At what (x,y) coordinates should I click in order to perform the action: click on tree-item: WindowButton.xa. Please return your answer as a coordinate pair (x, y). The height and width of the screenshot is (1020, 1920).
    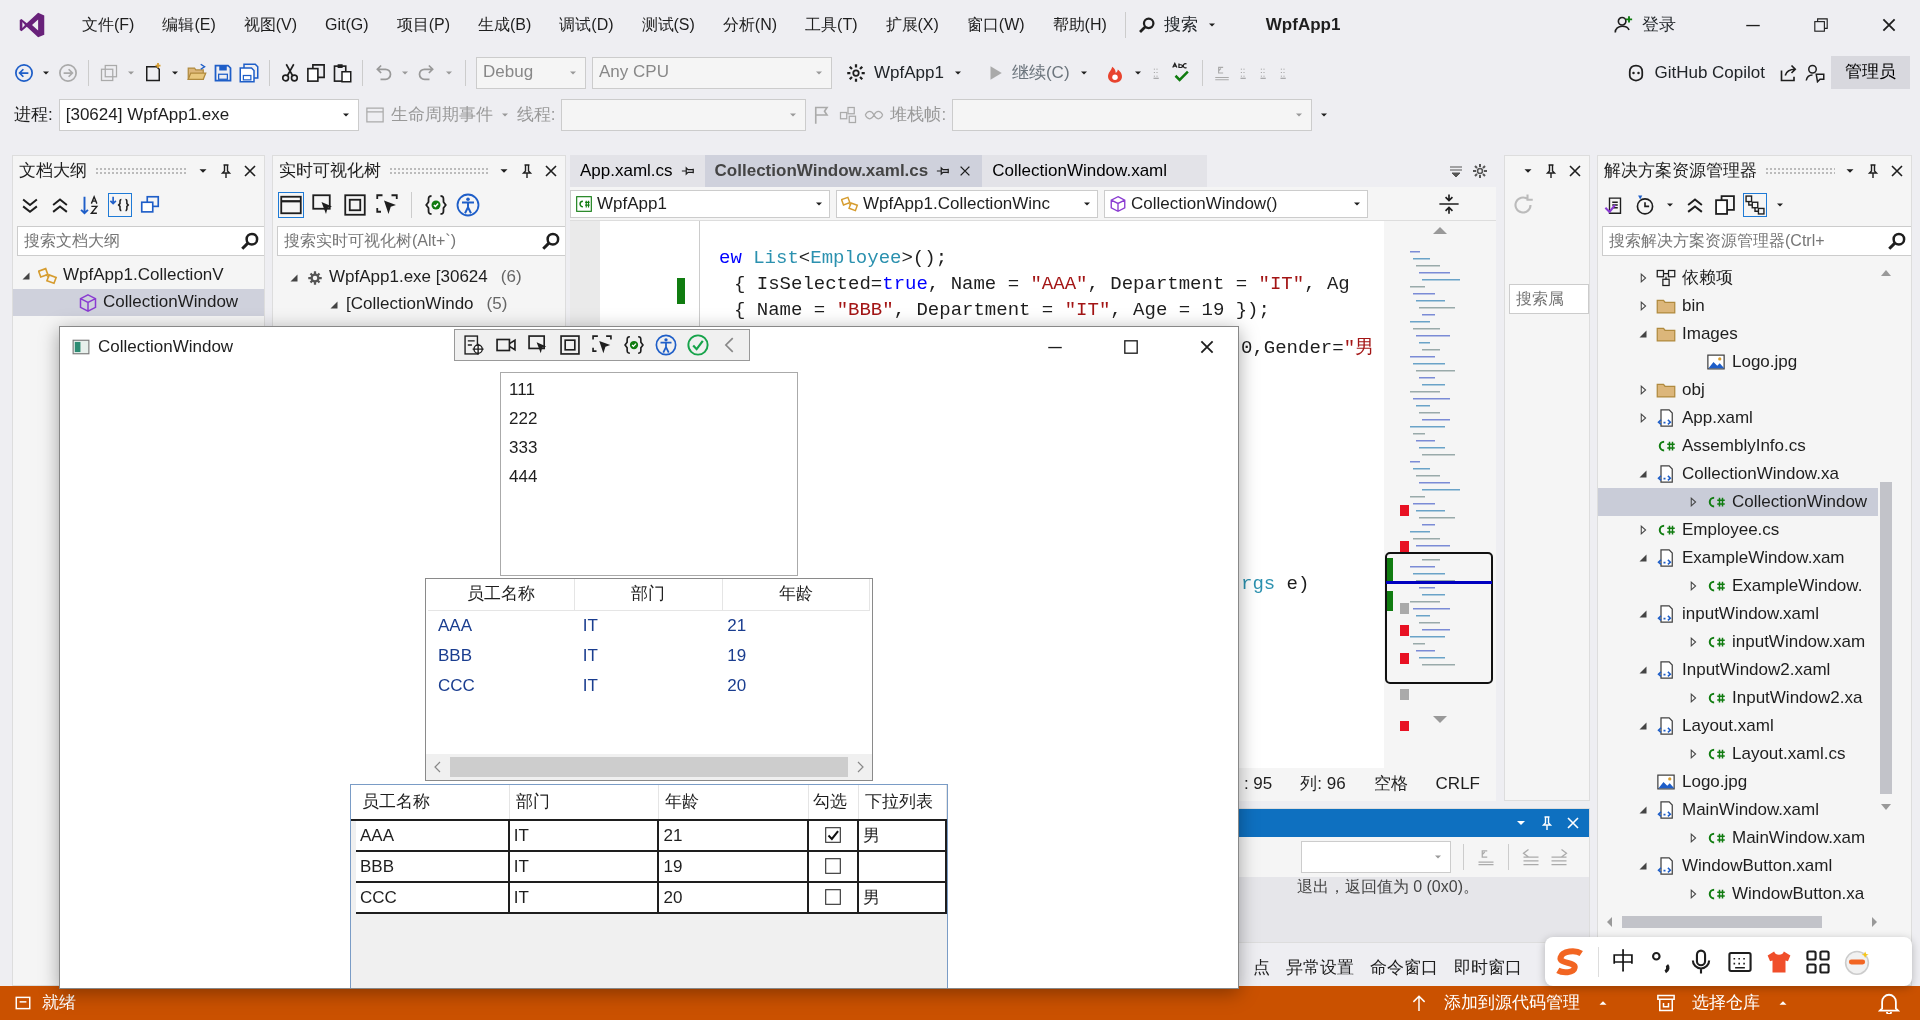
    Looking at the image, I should click on (1738, 894).